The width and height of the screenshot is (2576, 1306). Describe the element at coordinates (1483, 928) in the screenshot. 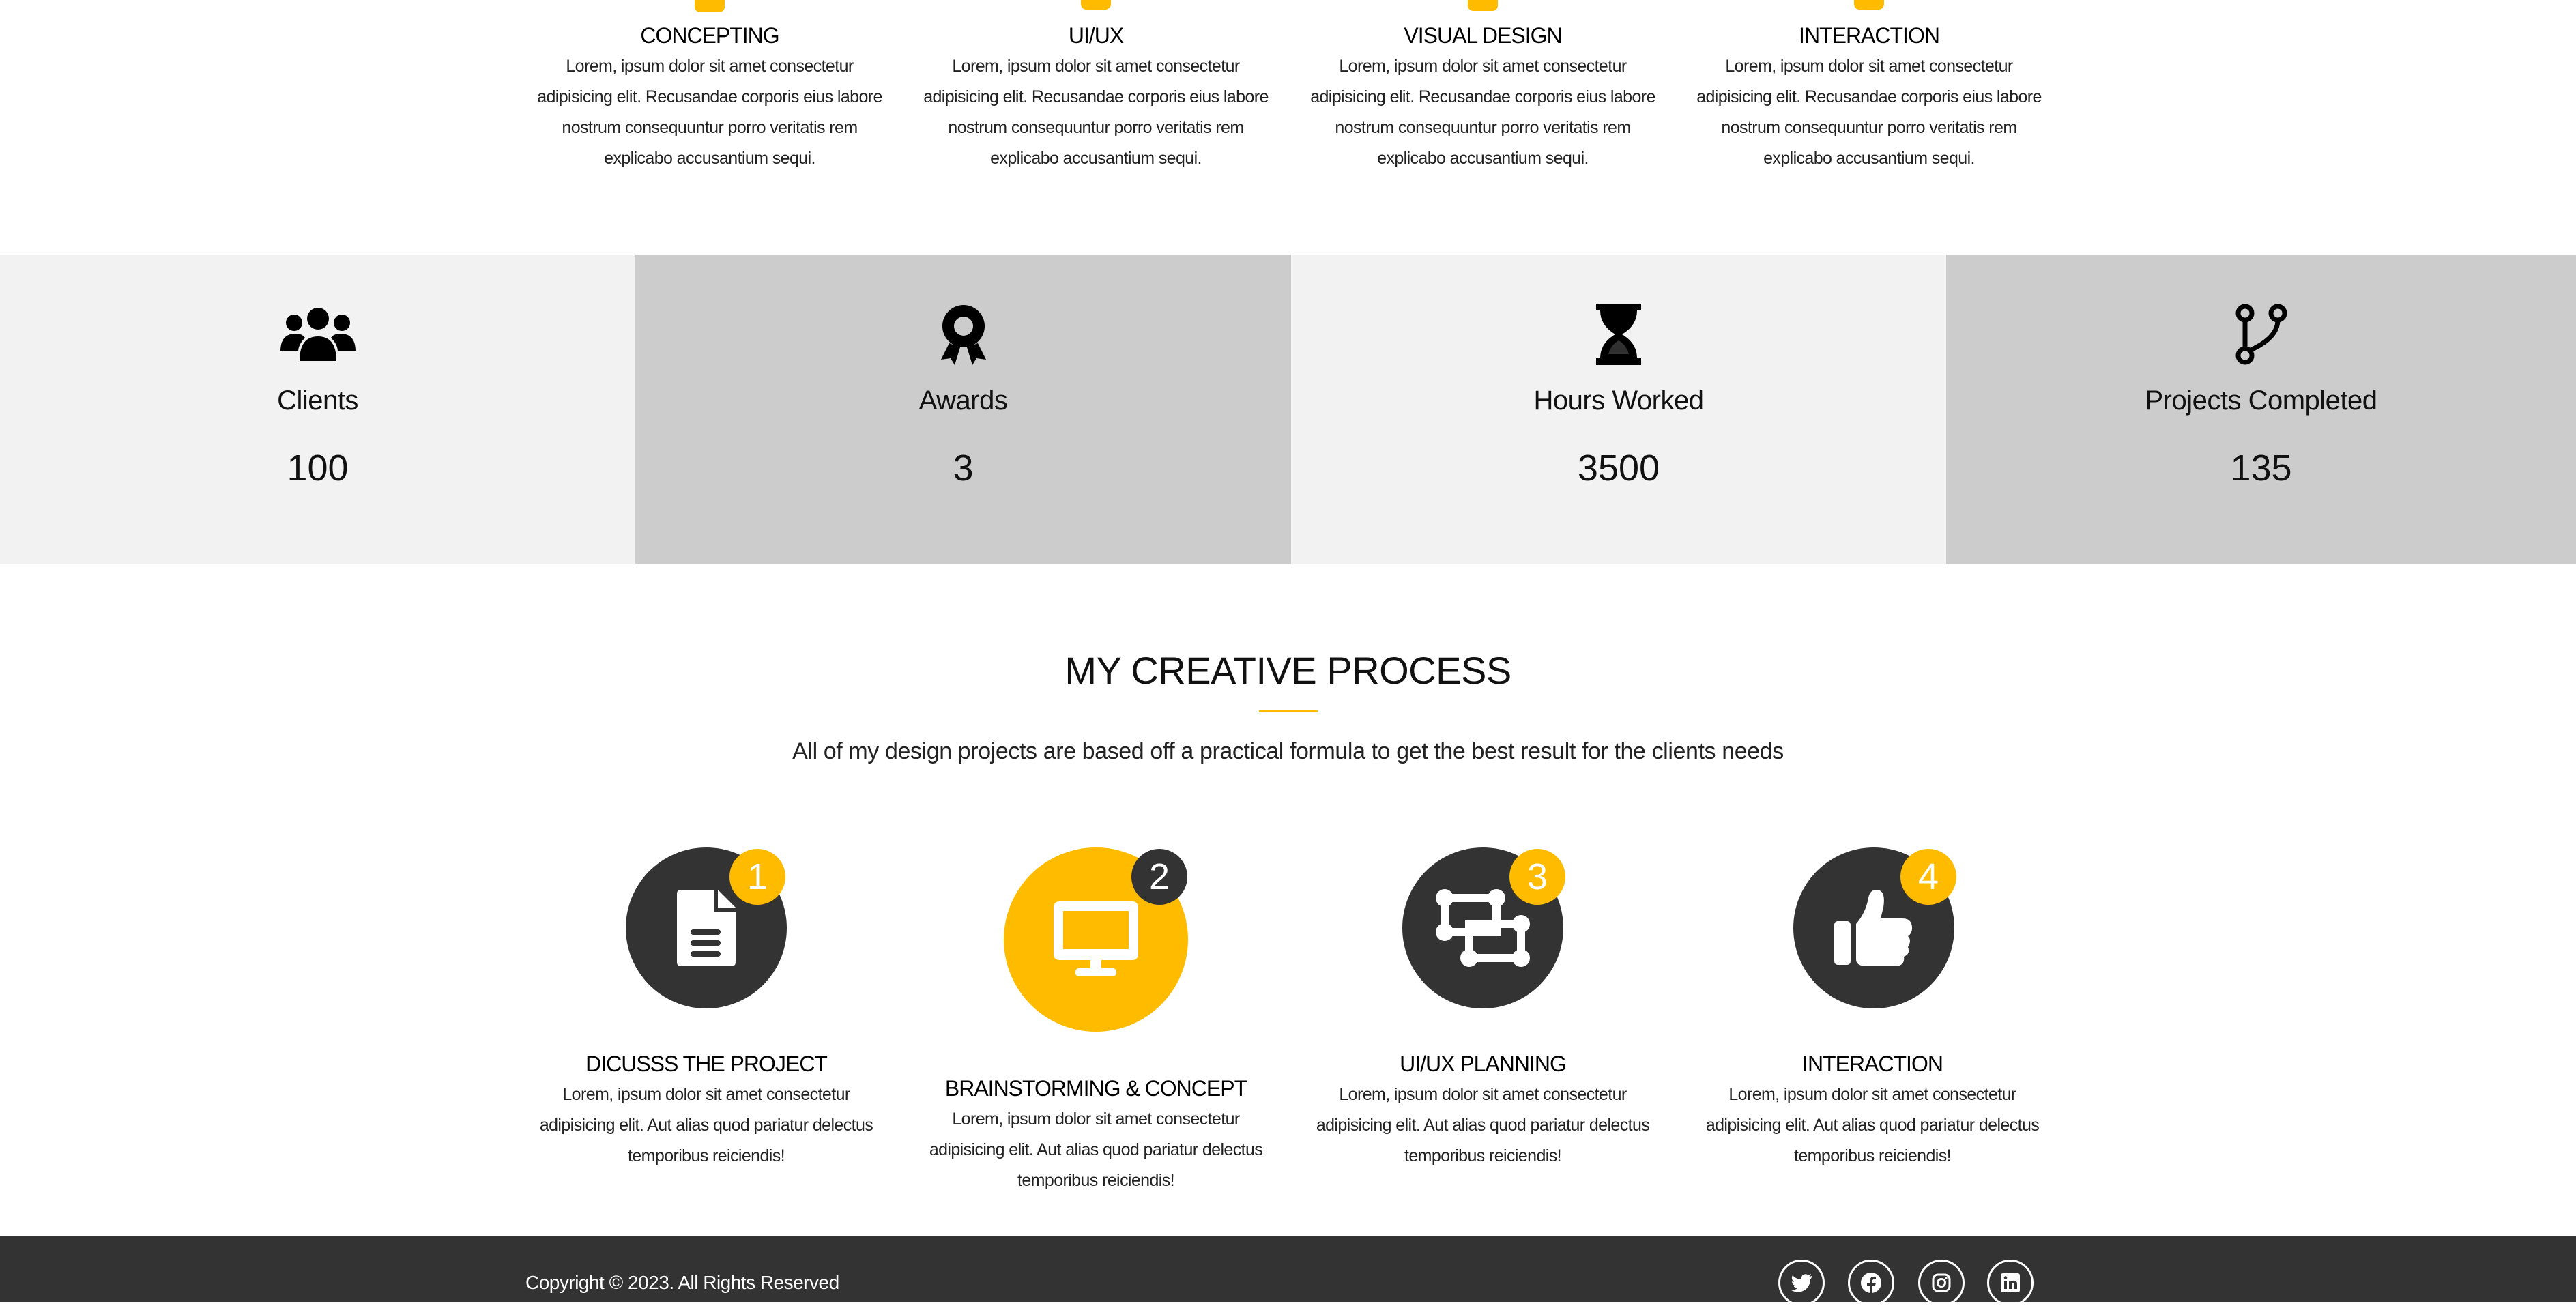

I see `object-ungroup-icon` at that location.